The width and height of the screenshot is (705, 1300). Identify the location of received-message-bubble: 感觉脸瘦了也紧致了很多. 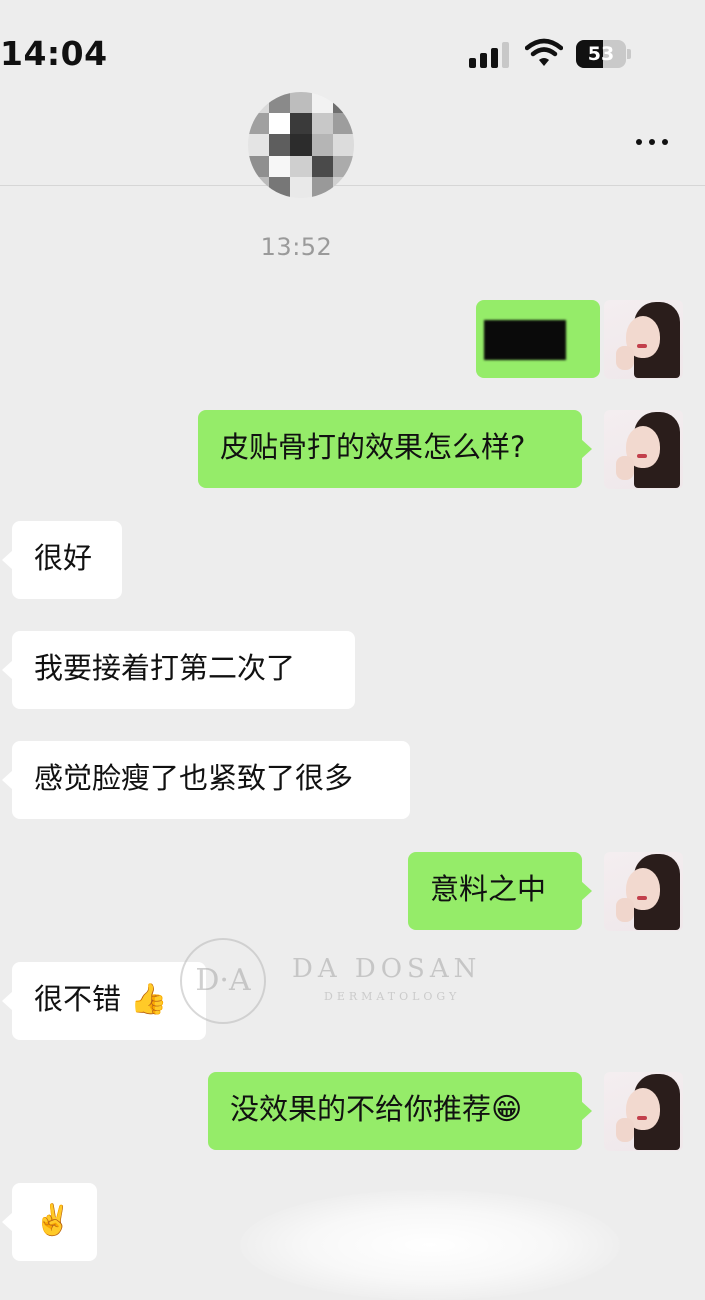
(206, 780).